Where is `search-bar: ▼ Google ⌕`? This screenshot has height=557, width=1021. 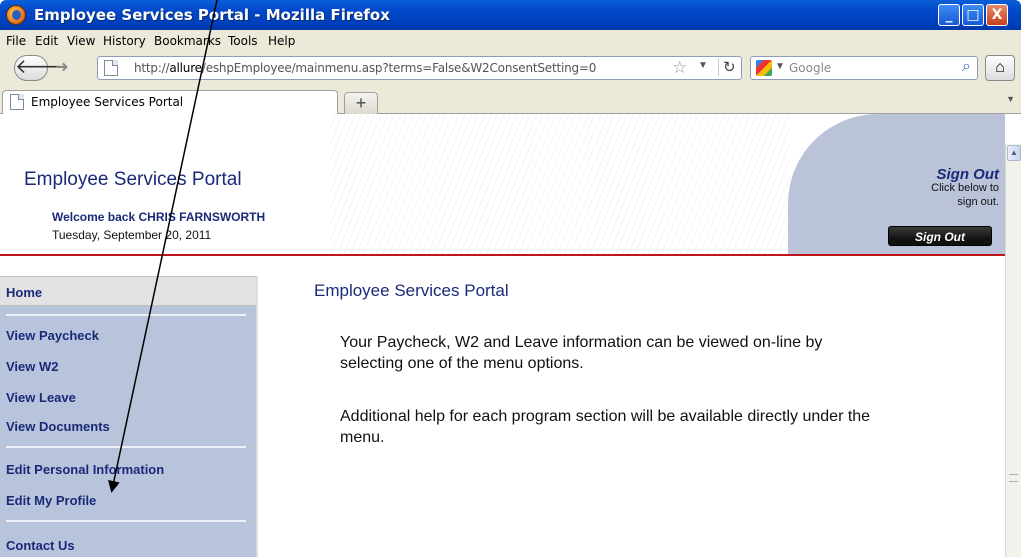 search-bar: ▼ Google ⌕ is located at coordinates (864, 68).